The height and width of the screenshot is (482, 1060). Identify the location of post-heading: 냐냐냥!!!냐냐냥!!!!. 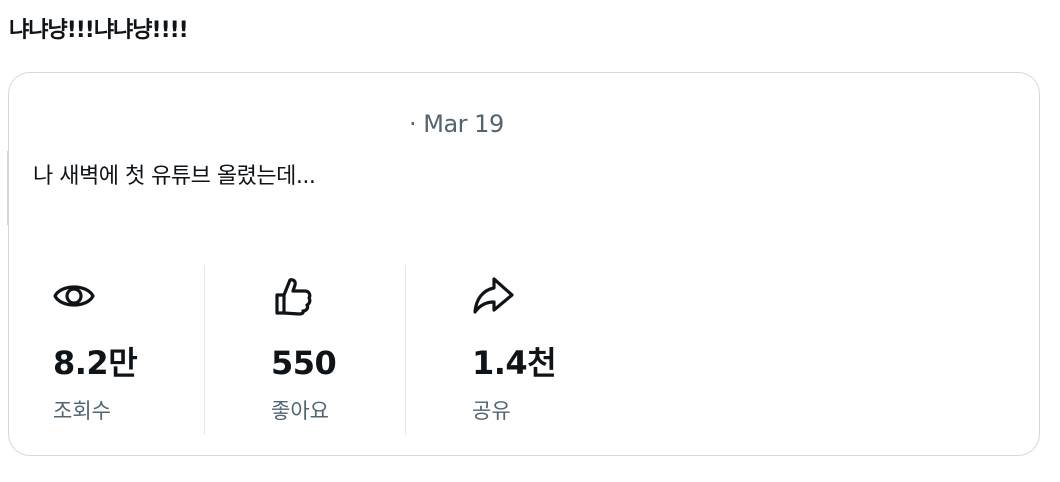
(99, 30).